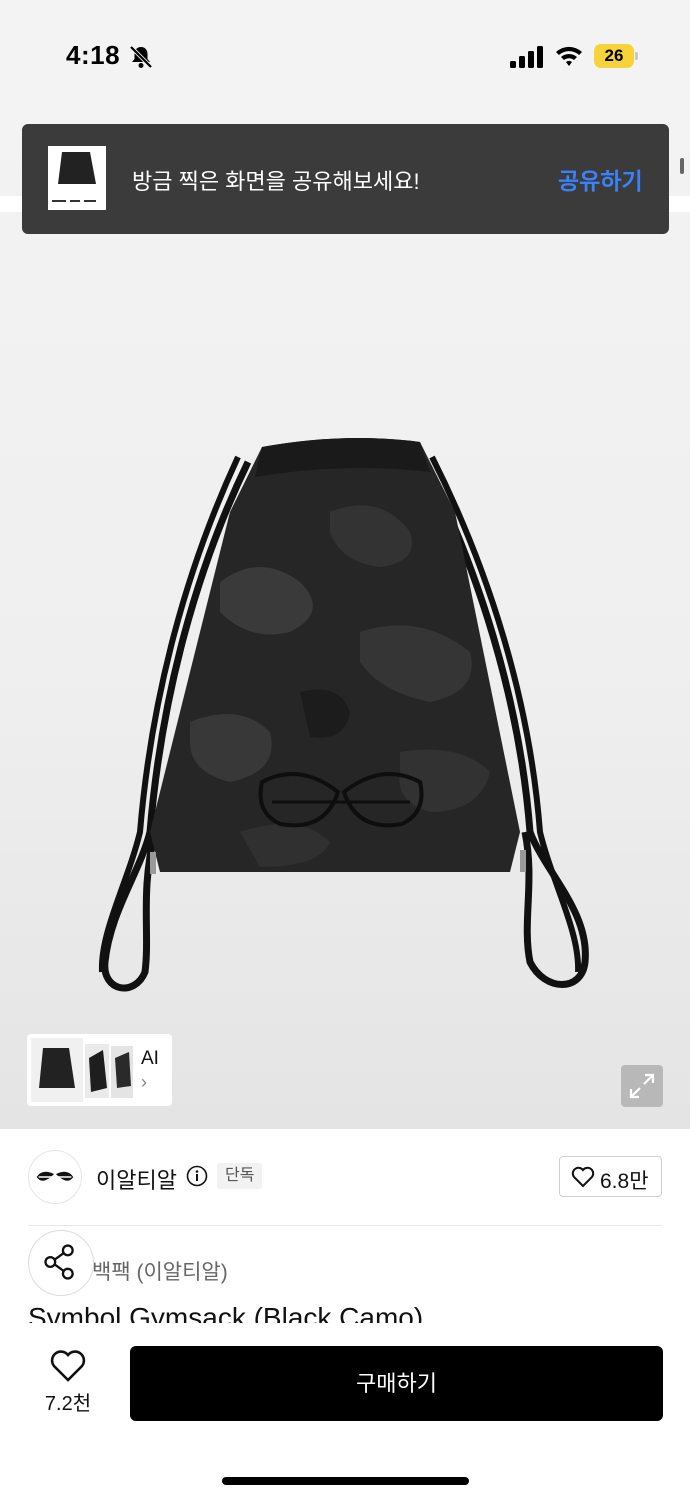 Image resolution: width=690 pixels, height=1500 pixels. Describe the element at coordinates (345, 56) in the screenshot. I see `status-bar: 4:18 26` at that location.